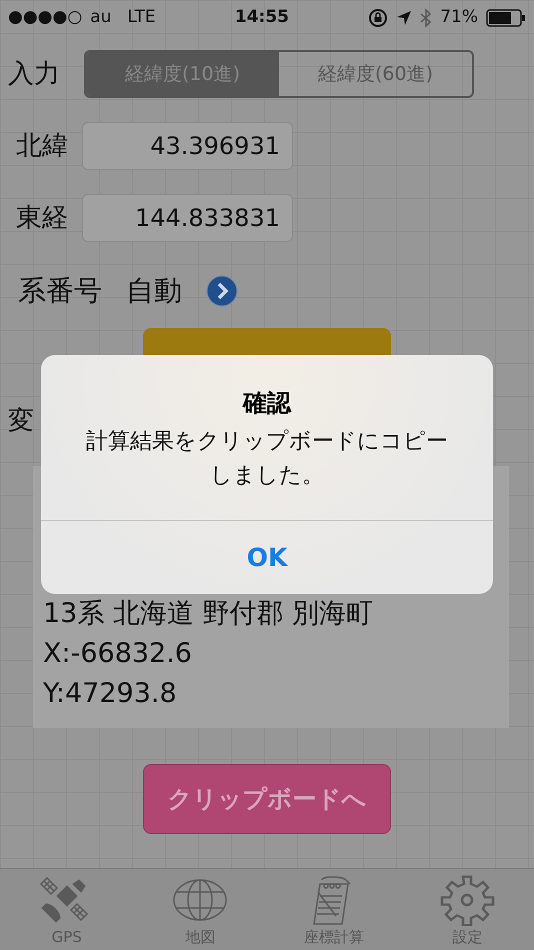 The width and height of the screenshot is (534, 950). Describe the element at coordinates (118, 654) in the screenshot. I see `result-text: X:-66832.6` at that location.